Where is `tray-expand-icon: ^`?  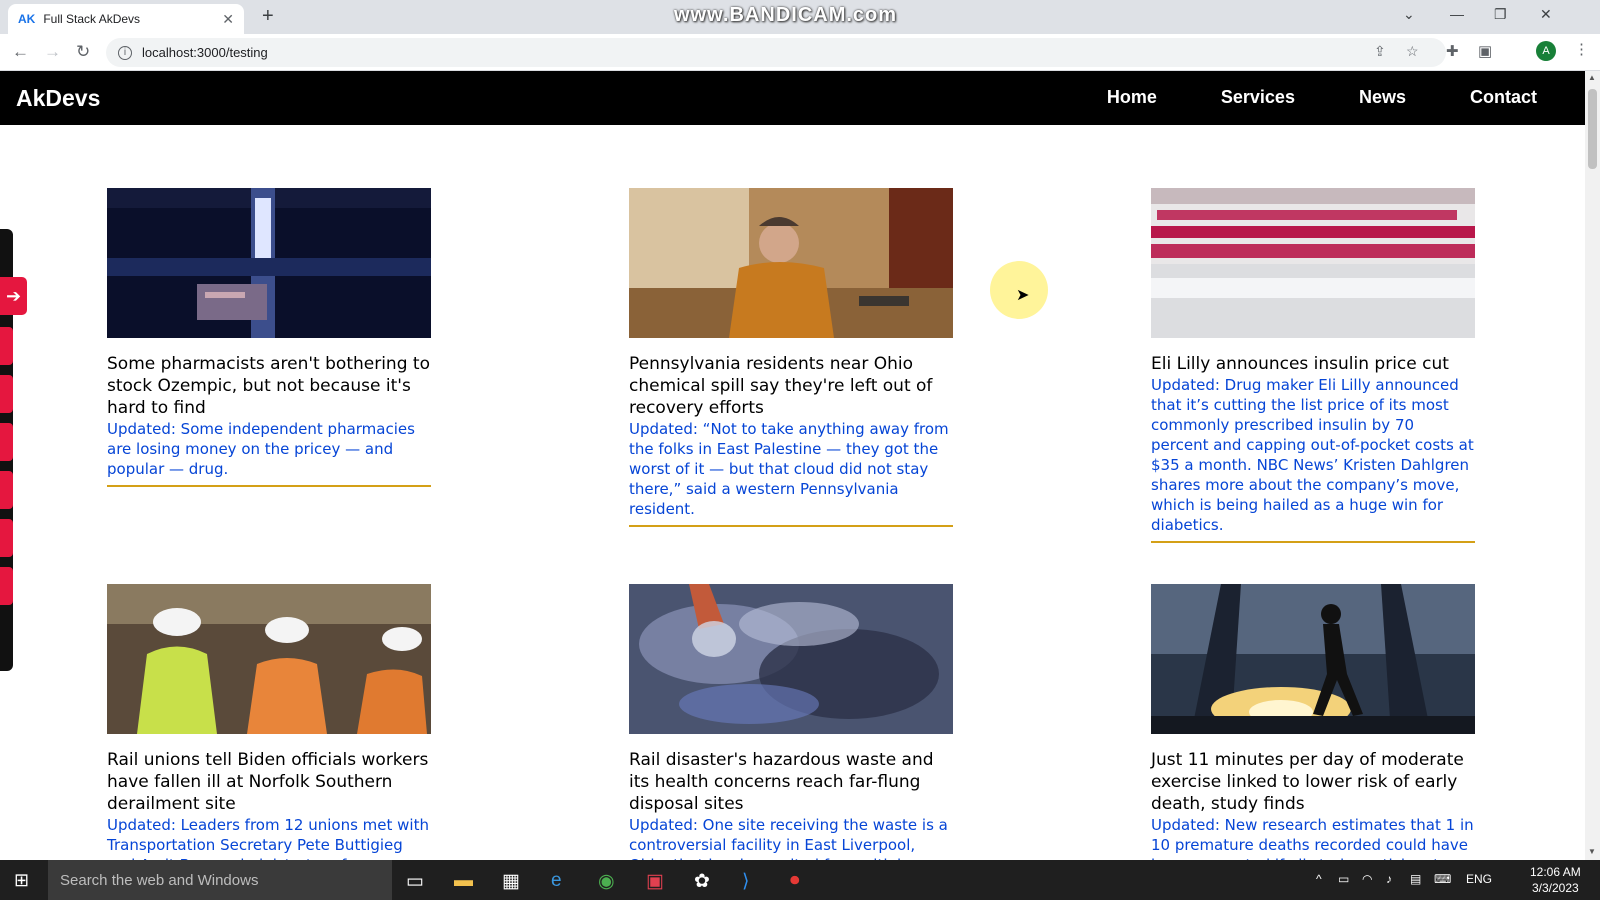
tray-expand-icon: ^ is located at coordinates (1319, 879).